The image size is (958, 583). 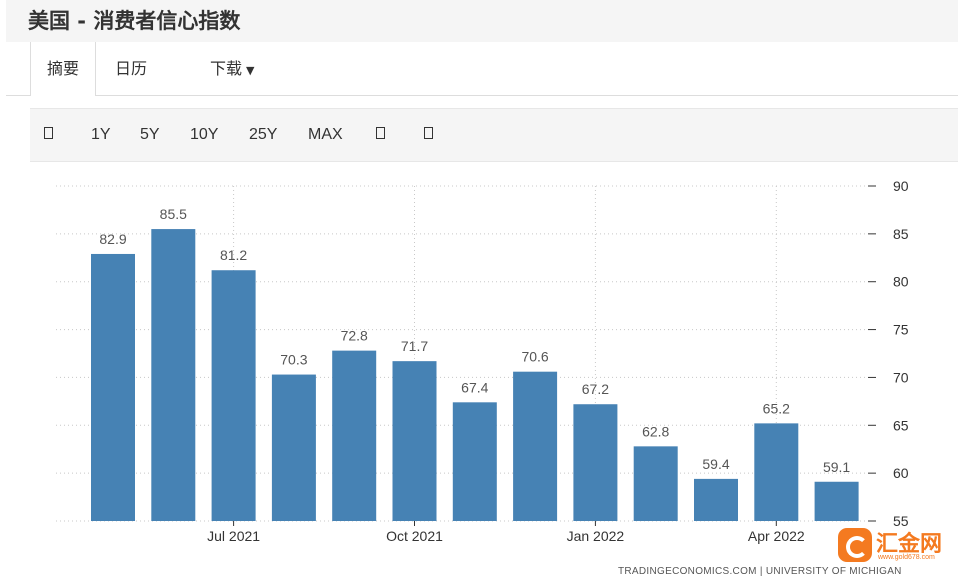 What do you see at coordinates (901, 234) in the screenshot?
I see `y-tick-label: 85` at bounding box center [901, 234].